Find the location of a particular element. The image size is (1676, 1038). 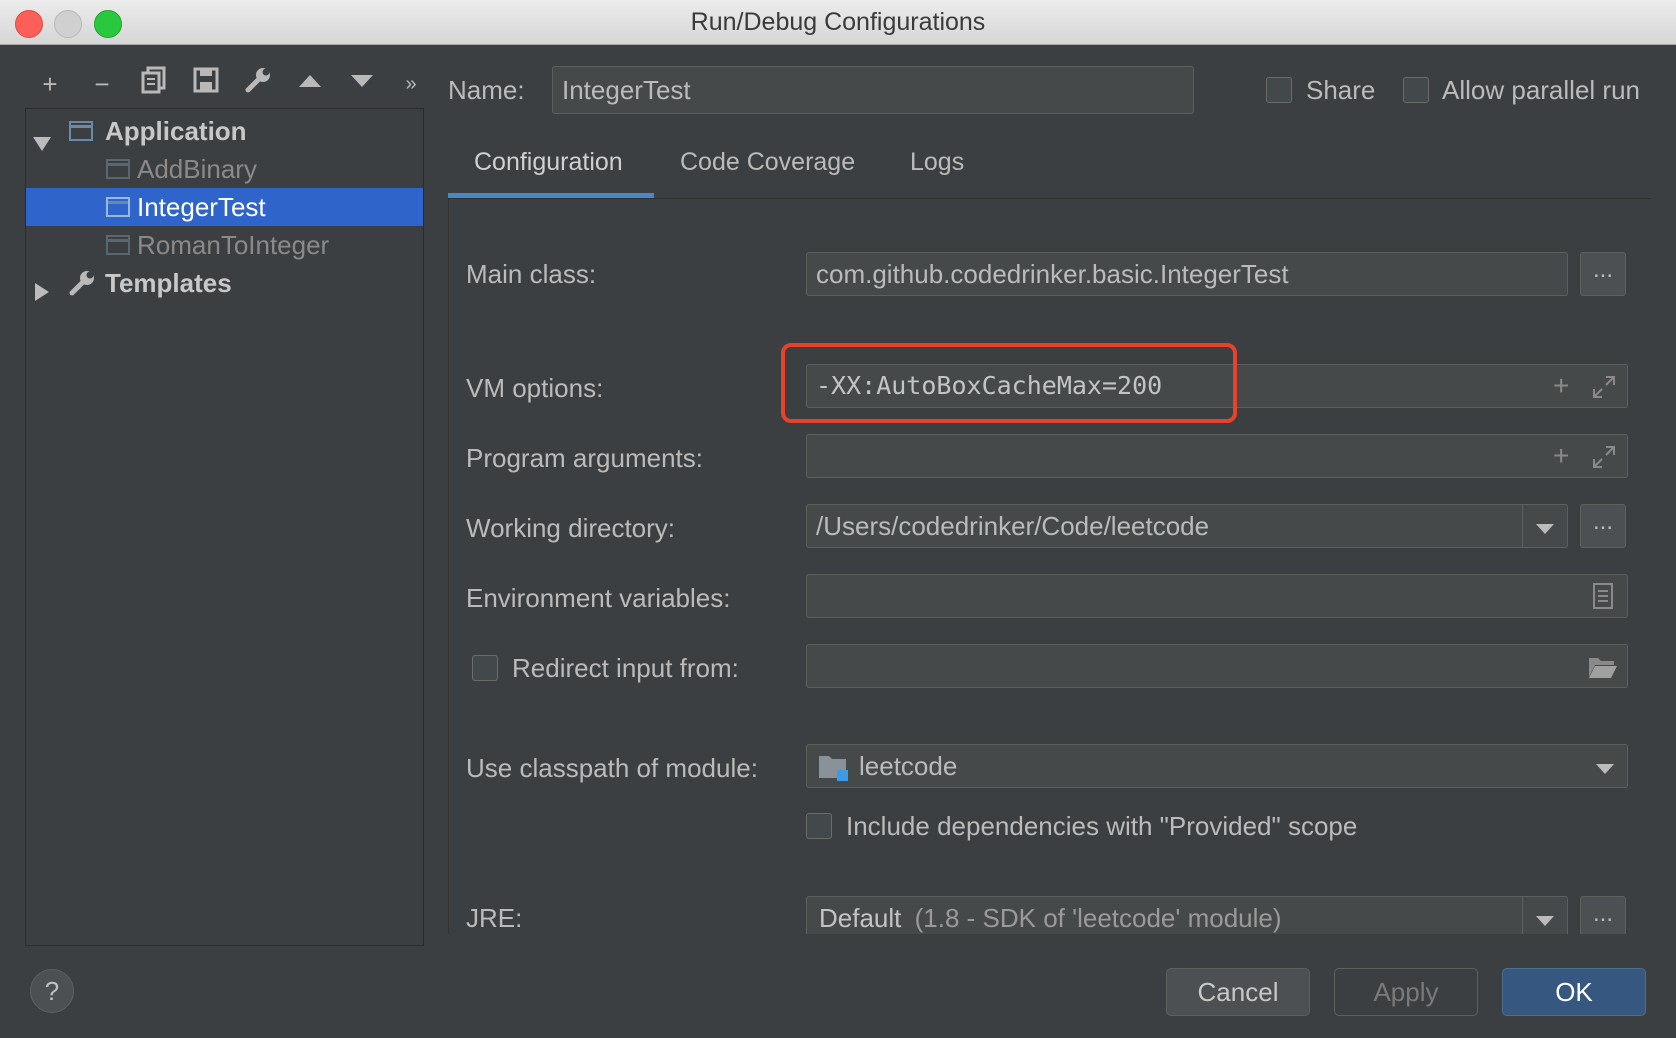

classpath-module-label: Use classpath of module: is located at coordinates (612, 768).